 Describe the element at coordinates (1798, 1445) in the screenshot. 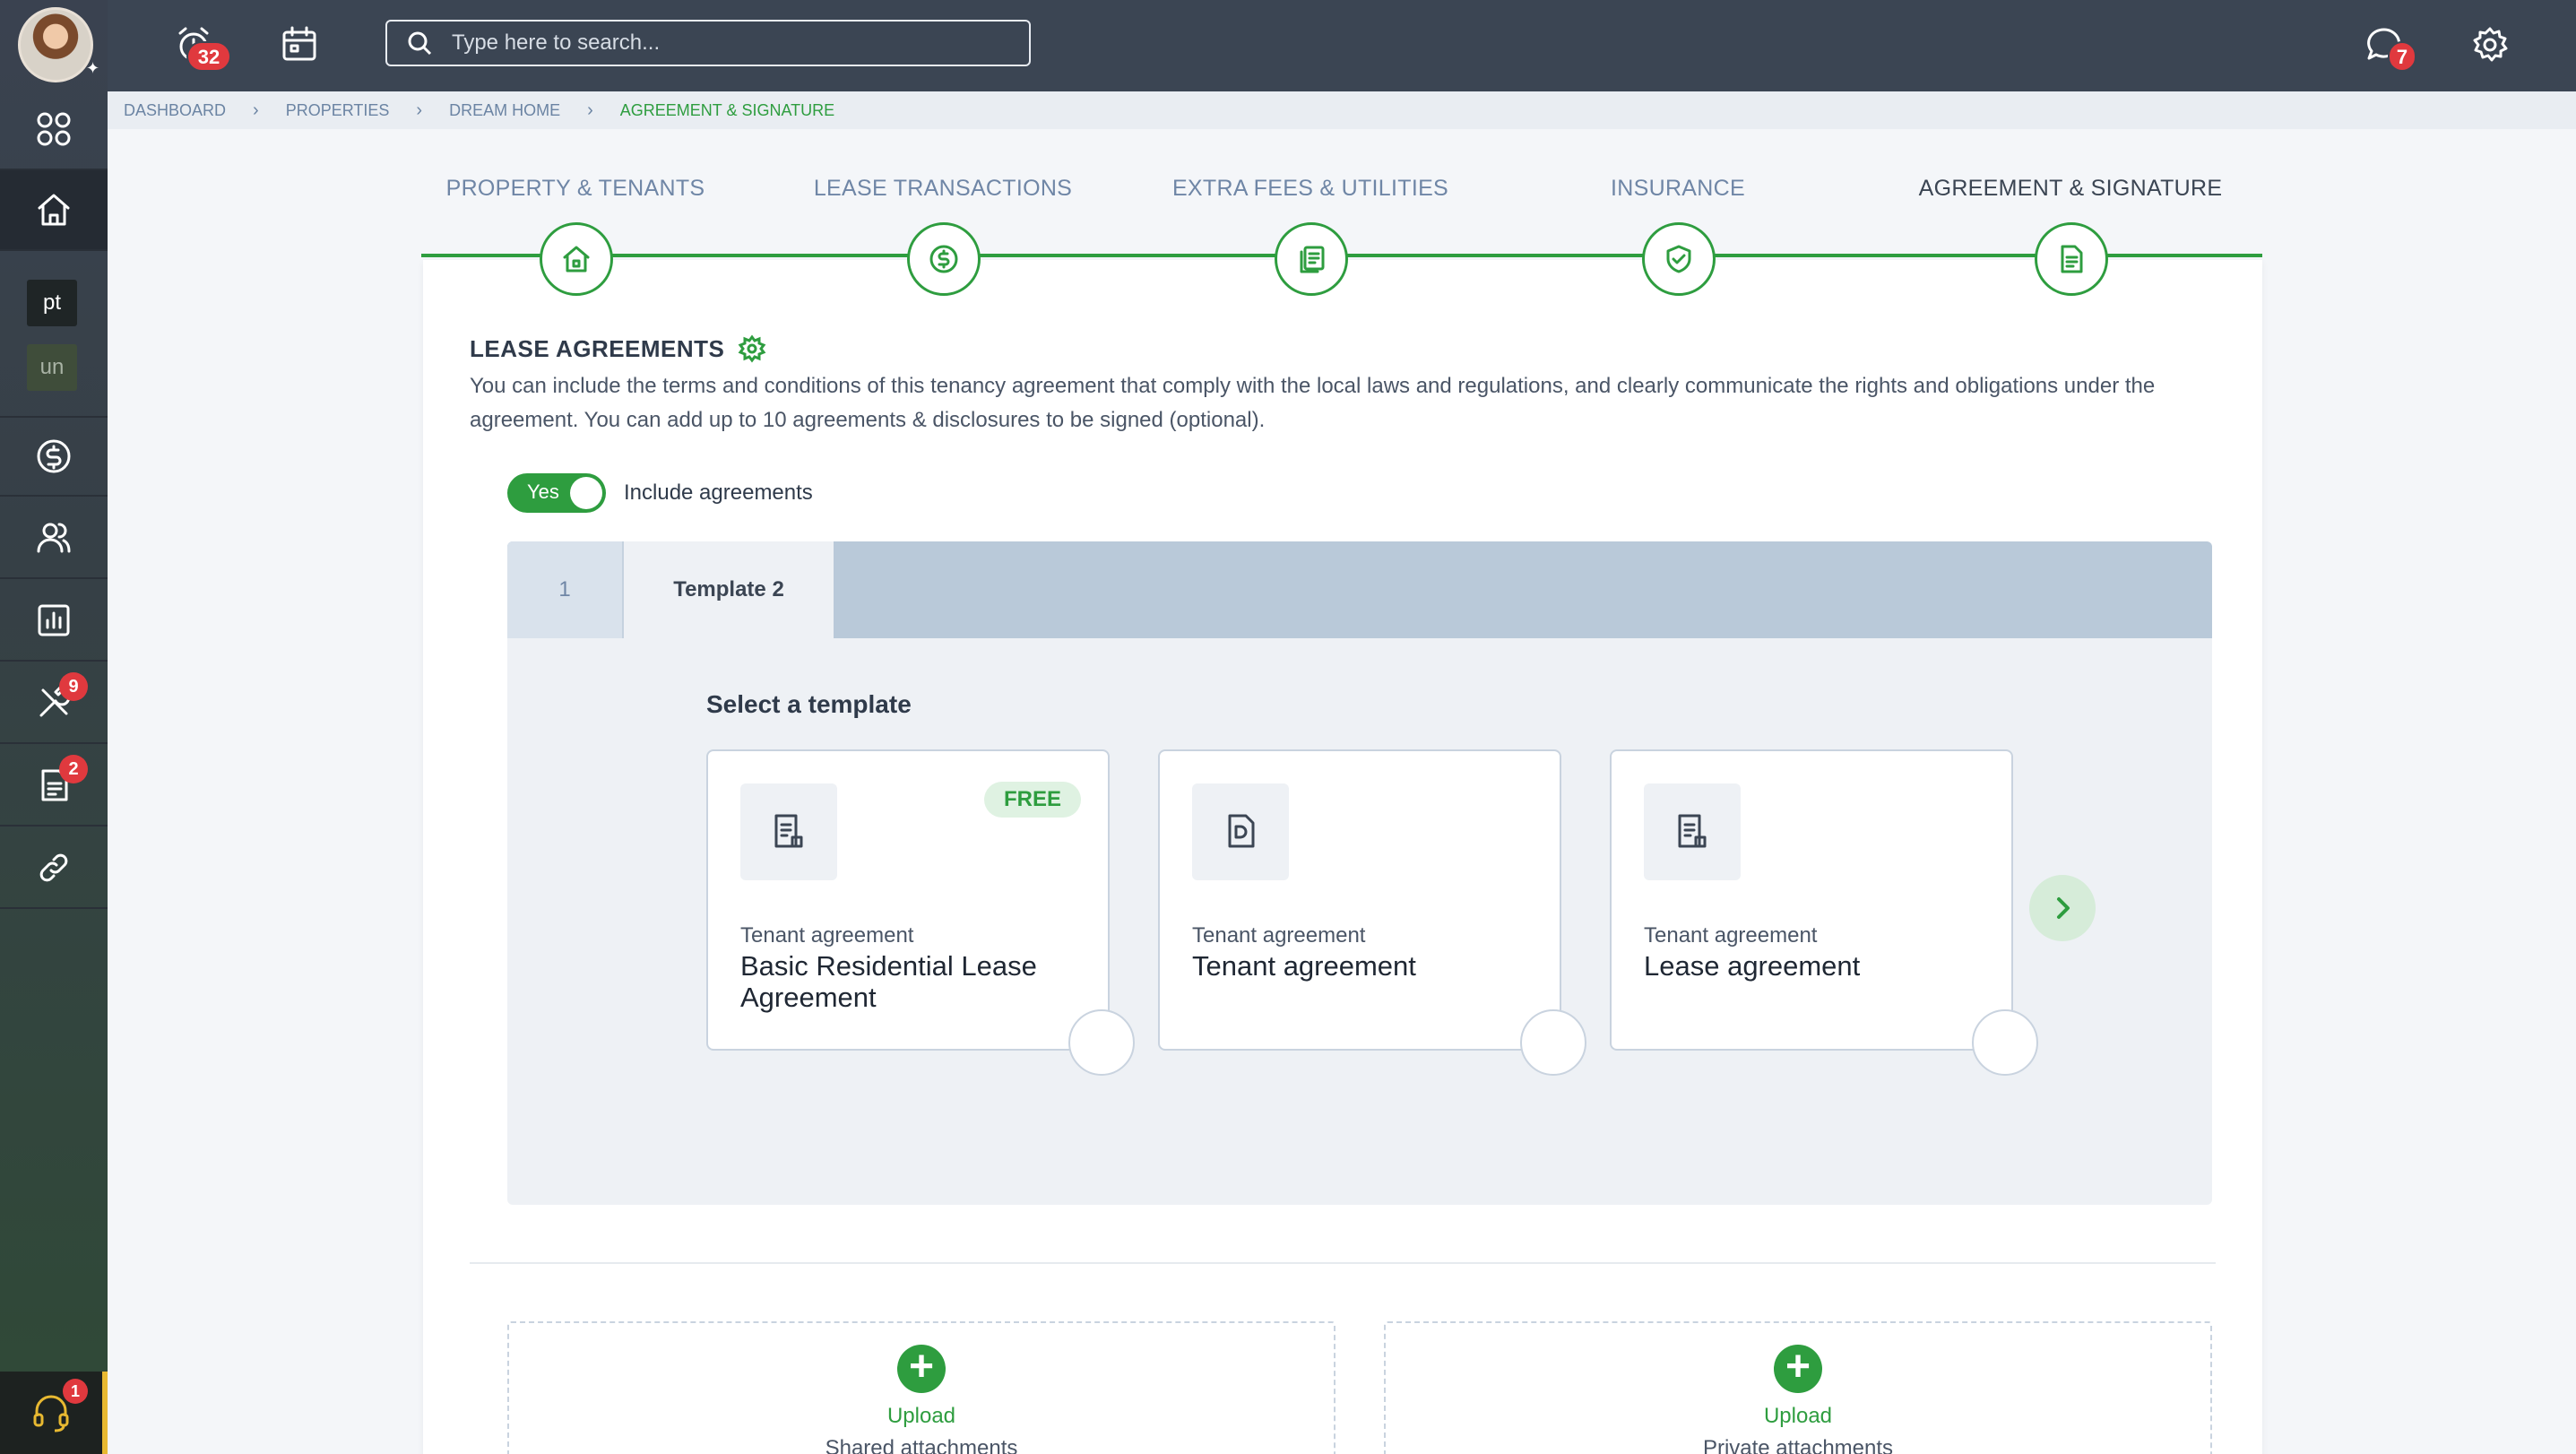

I see `upload-sub-label: Private attachments` at that location.